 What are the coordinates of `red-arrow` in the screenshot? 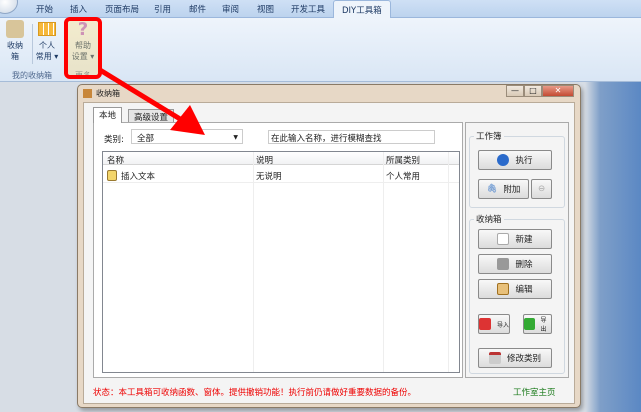 It's located at (151, 101).